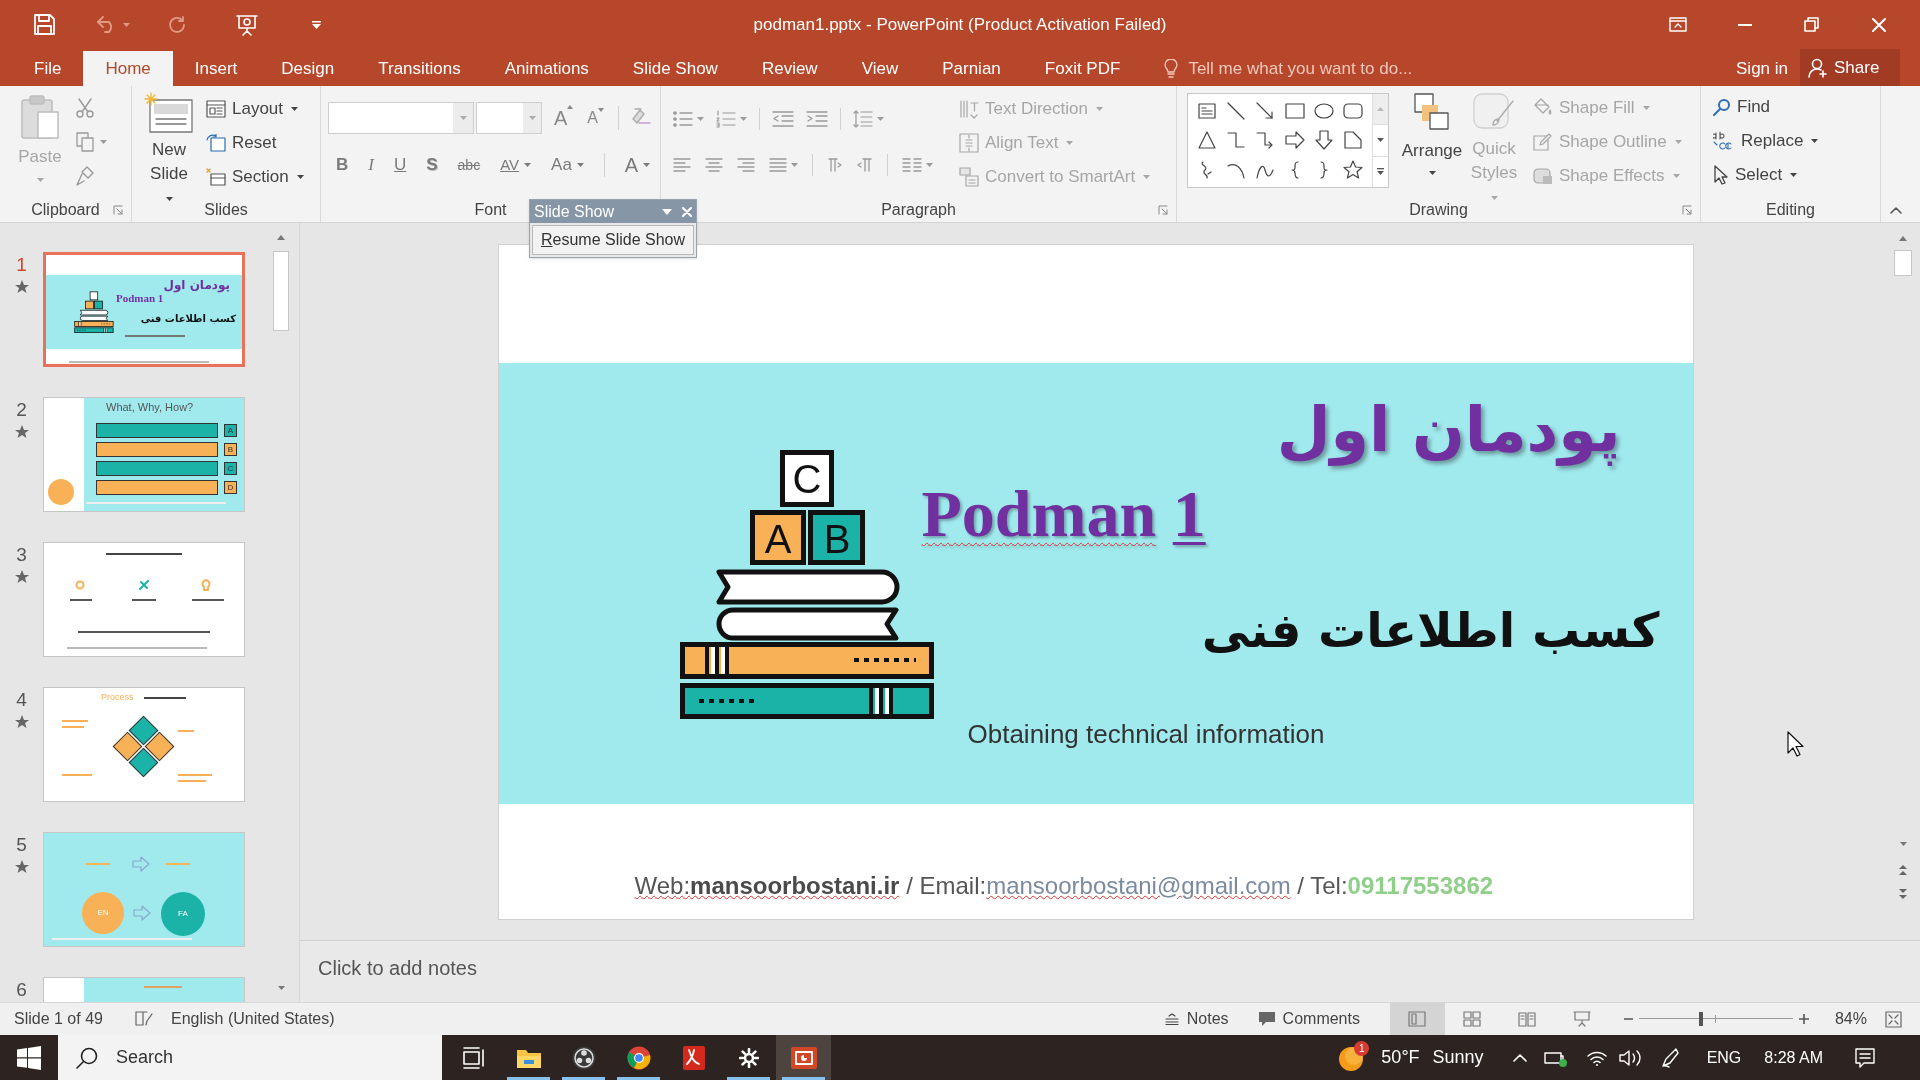 This screenshot has height=1080, width=1920. What do you see at coordinates (143, 1019) in the screenshot?
I see `proofing-button` at bounding box center [143, 1019].